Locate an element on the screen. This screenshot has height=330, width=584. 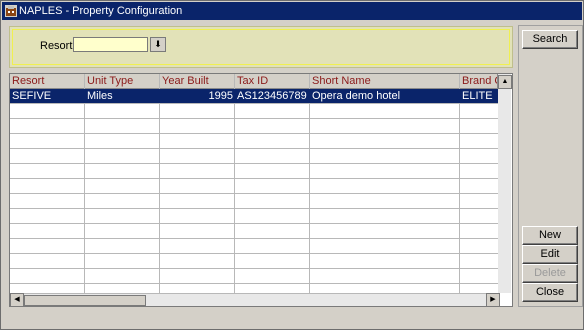
cell-brand-code: ELITE is located at coordinates (477, 96).